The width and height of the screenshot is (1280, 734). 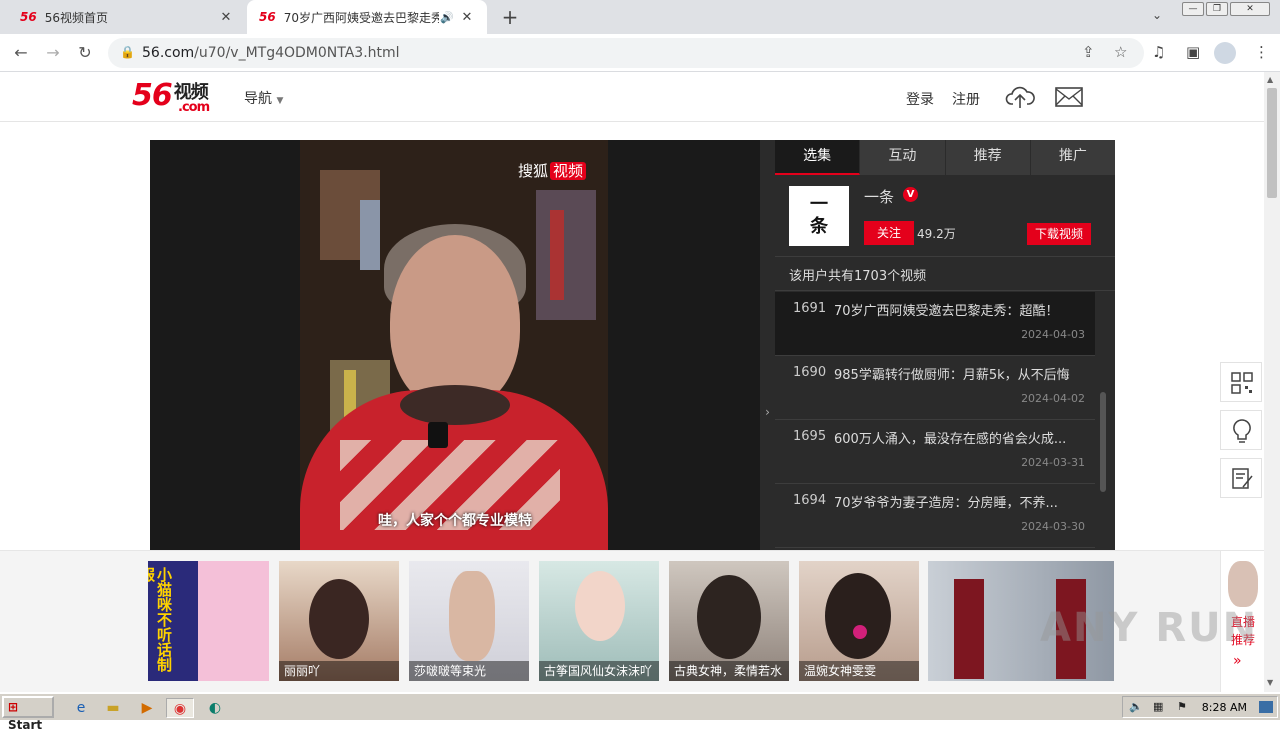 I want to click on os-taskbar: ⊞ Start e ▬ ▶ ◉ ◐ 🔈 ▦ ⚑ 8:28 AM, so click(x=640, y=712).